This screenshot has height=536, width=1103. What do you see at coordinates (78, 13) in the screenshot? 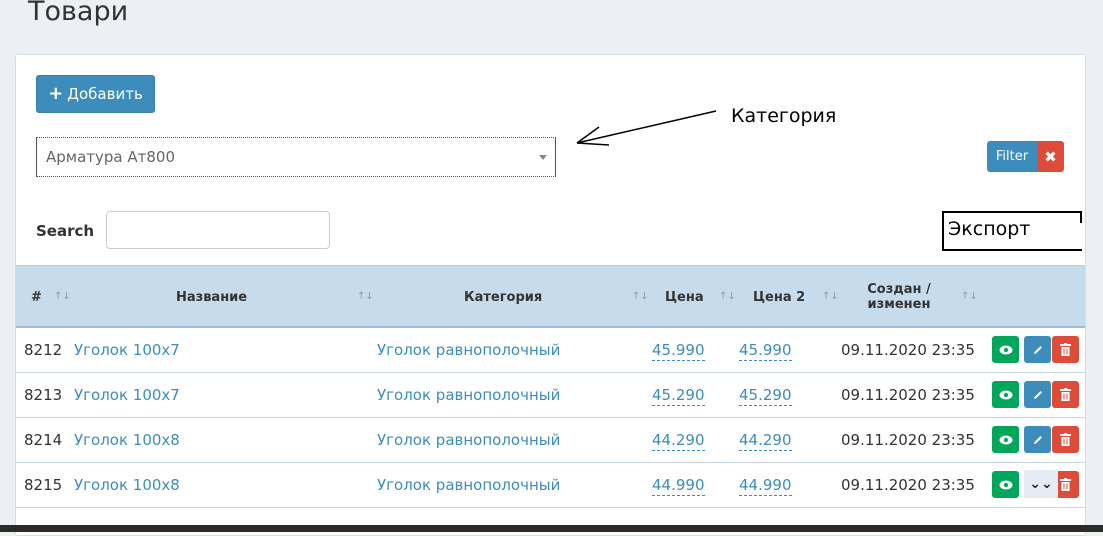
I see `page-title: Товари` at bounding box center [78, 13].